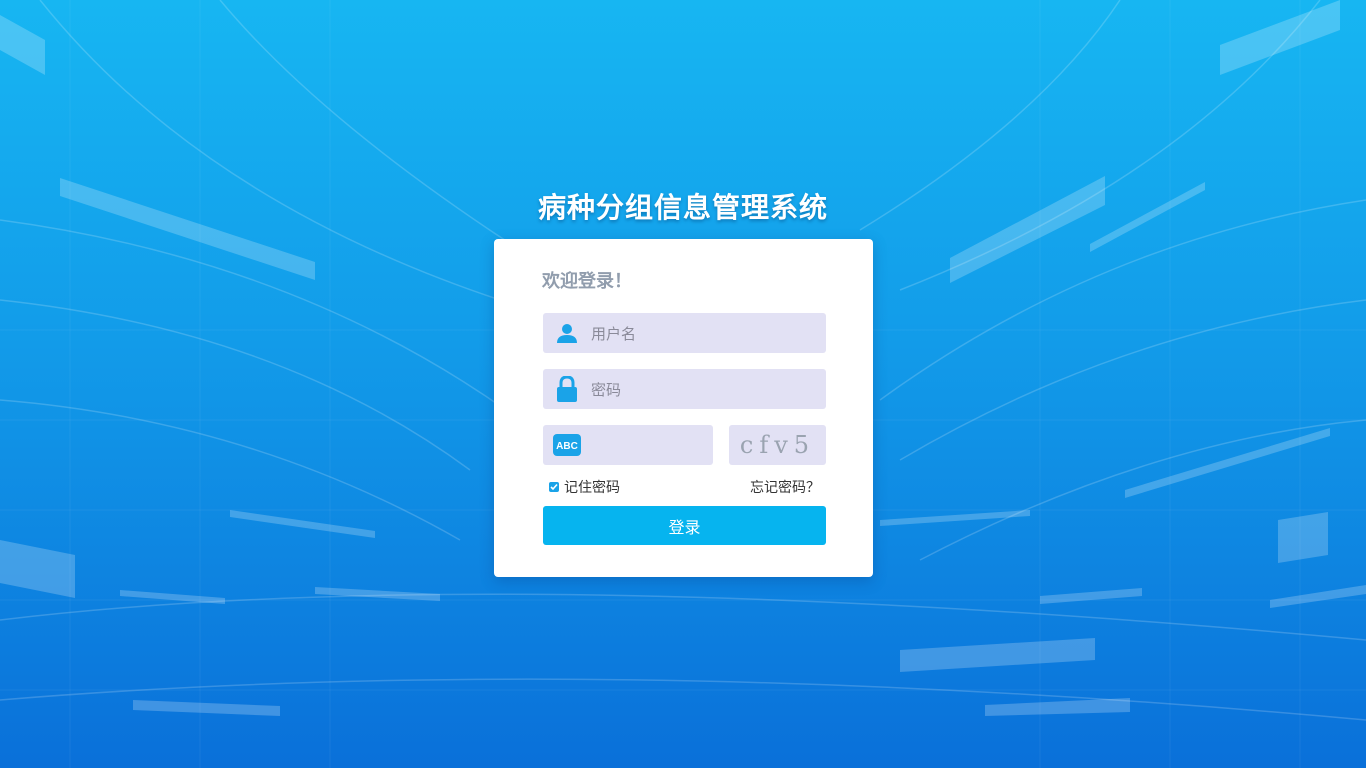 The width and height of the screenshot is (1366, 768). I want to click on user-icon, so click(567, 333).